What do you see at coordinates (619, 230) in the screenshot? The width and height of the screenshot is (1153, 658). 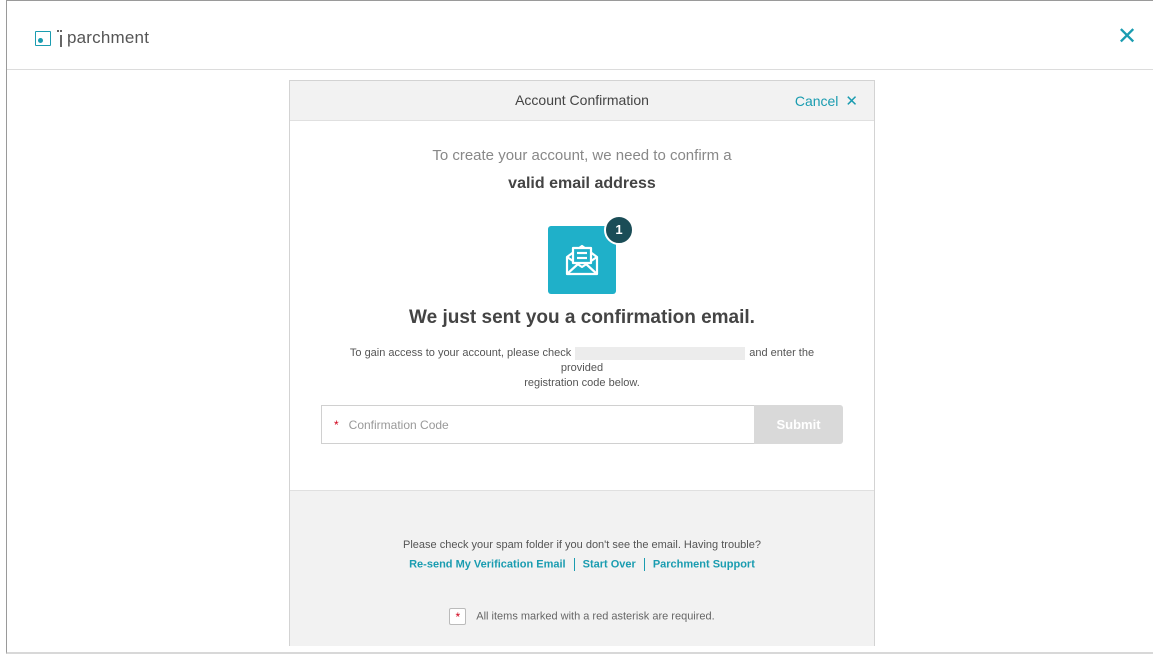 I see `notification-badge: 1` at bounding box center [619, 230].